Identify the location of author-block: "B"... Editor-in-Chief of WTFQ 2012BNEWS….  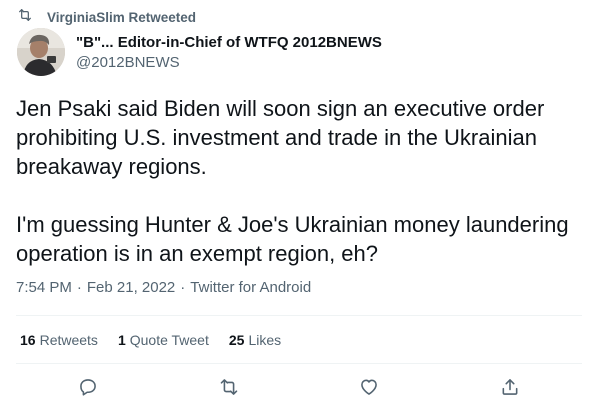
(229, 53).